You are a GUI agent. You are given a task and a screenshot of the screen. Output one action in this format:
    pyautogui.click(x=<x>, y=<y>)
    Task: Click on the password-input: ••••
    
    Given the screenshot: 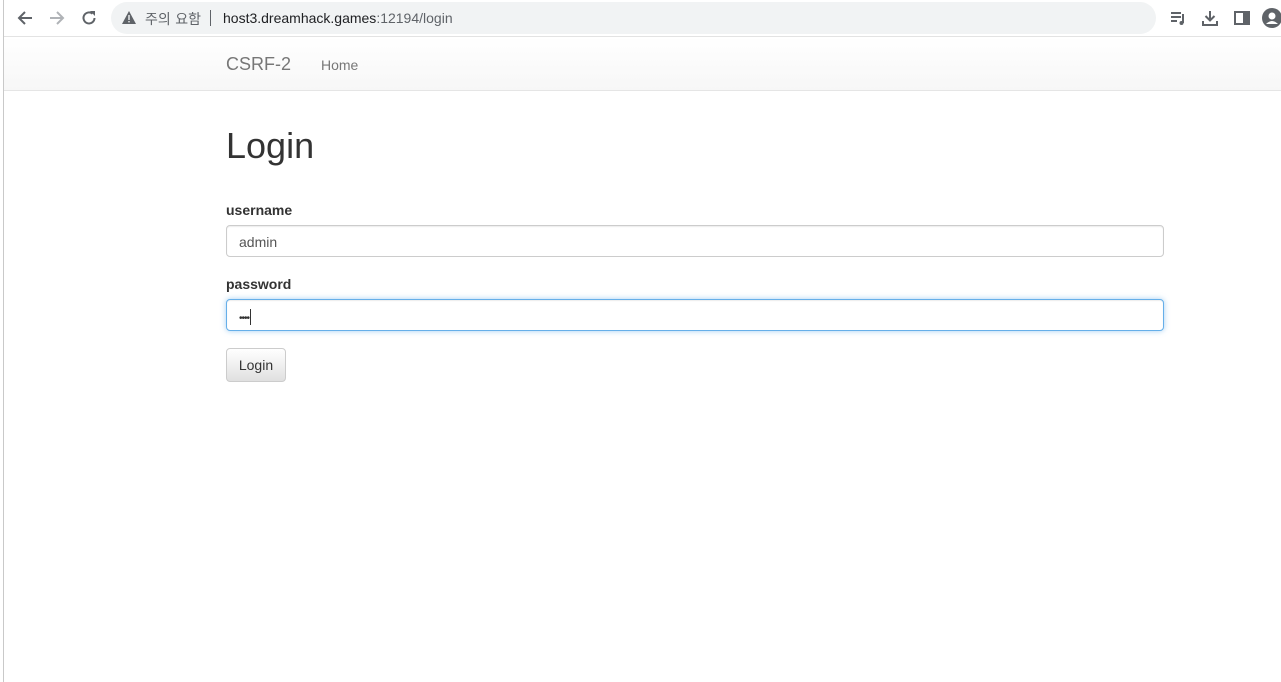 What is the action you would take?
    pyautogui.click(x=695, y=315)
    